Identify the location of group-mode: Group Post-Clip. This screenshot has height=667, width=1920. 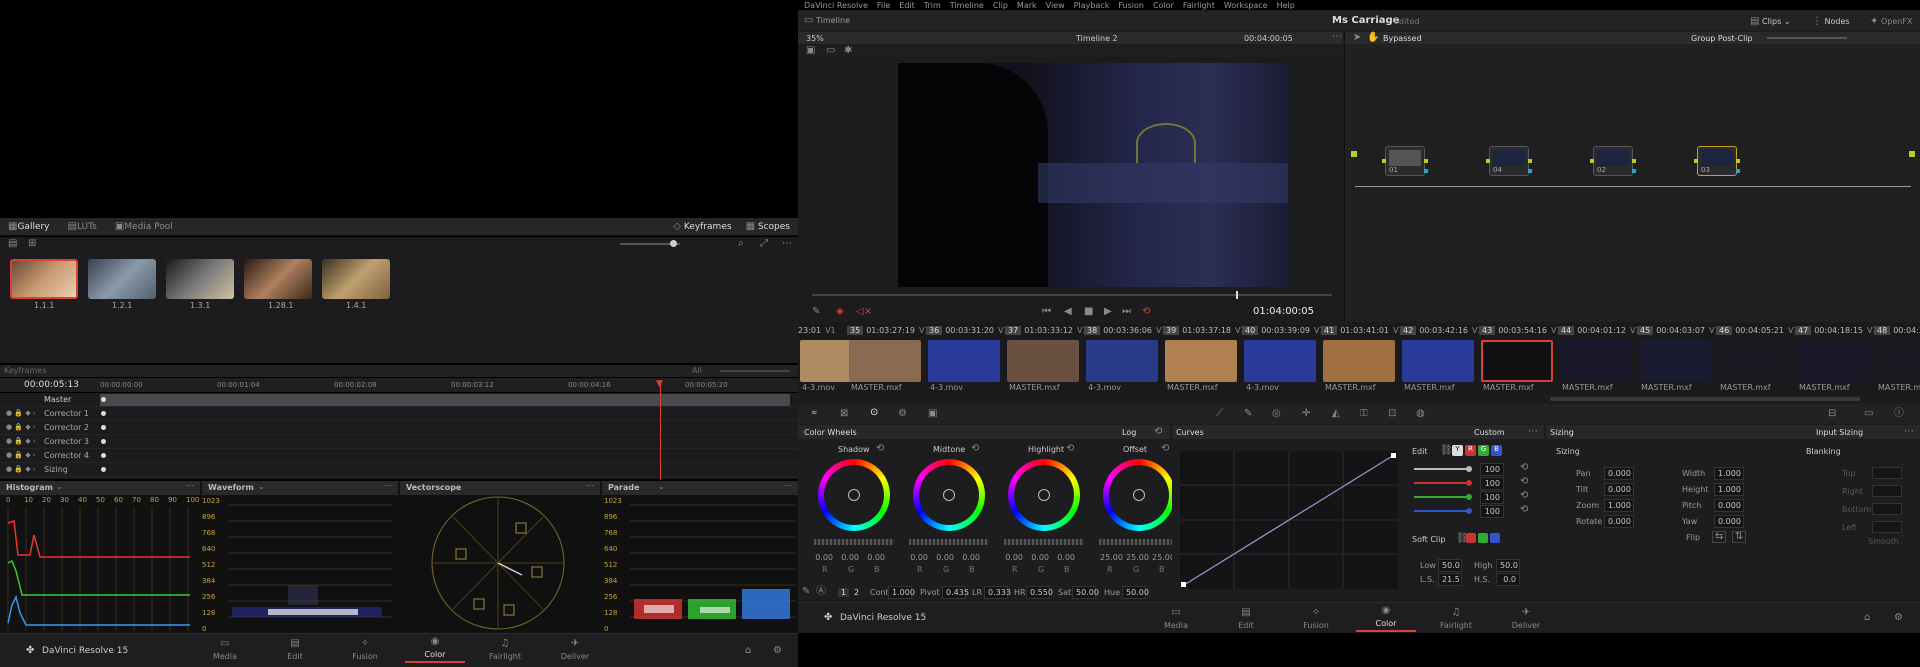
(1722, 38).